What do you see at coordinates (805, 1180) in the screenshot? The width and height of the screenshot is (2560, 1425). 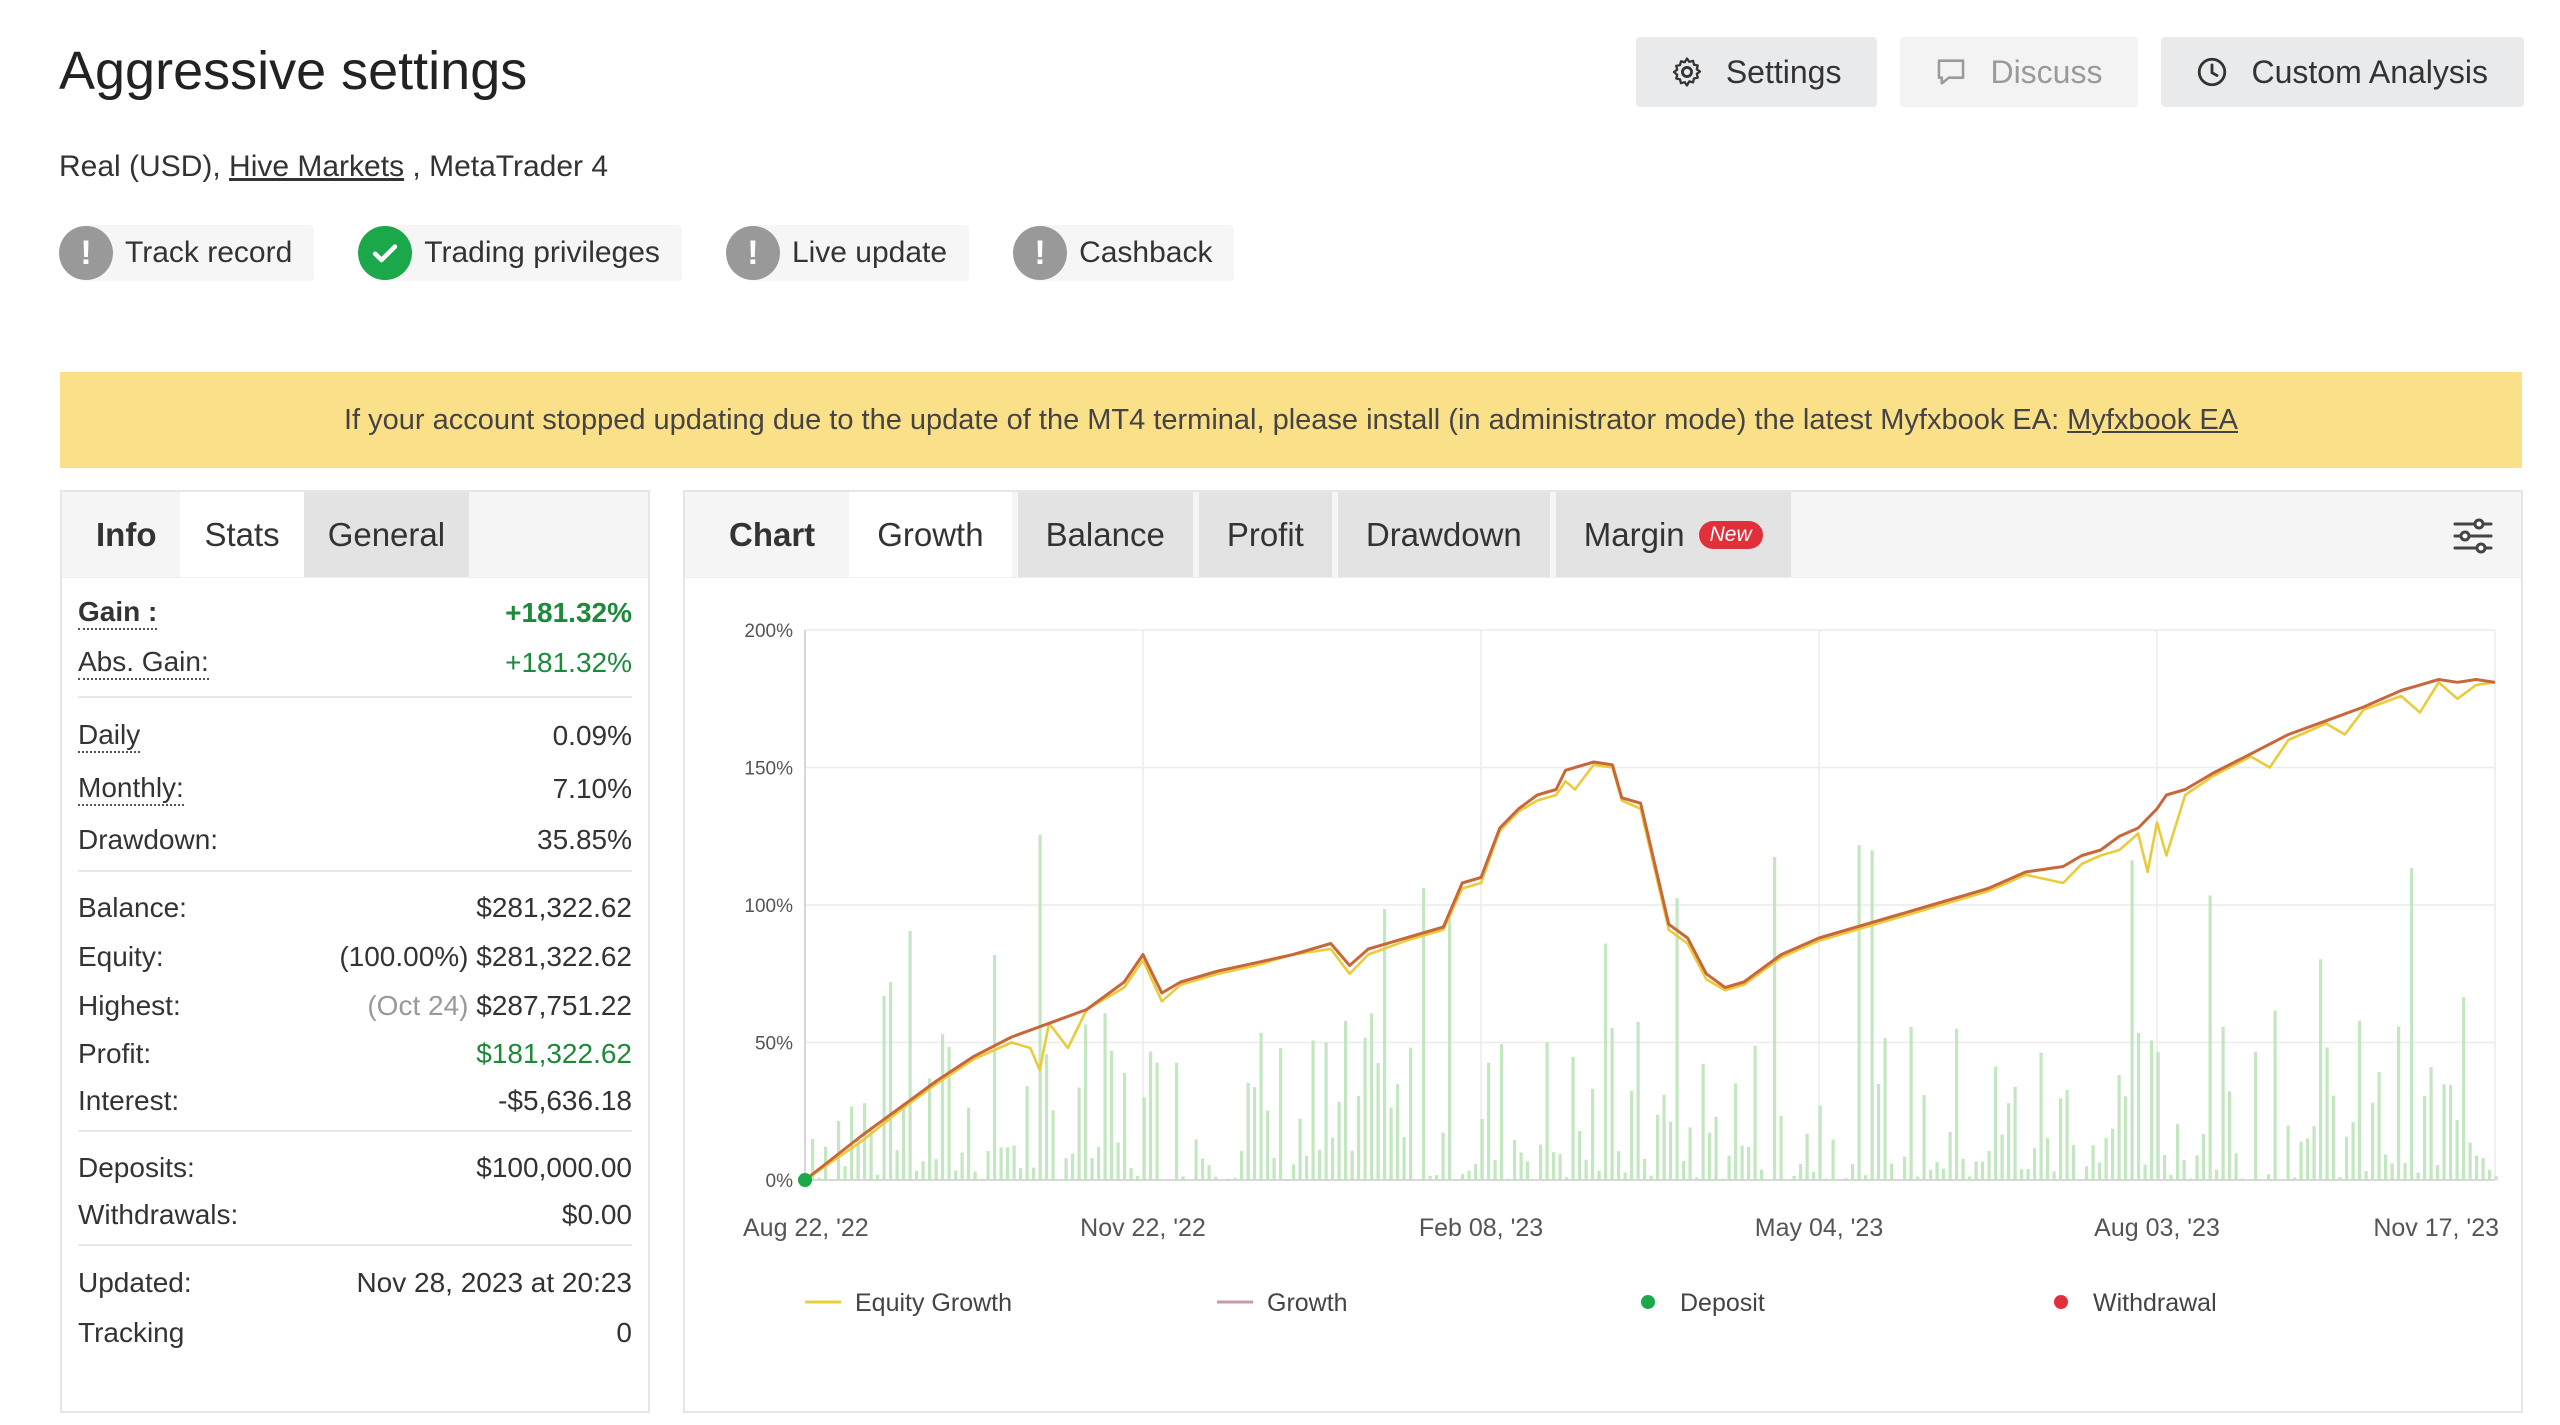 I see `deposit-marker` at bounding box center [805, 1180].